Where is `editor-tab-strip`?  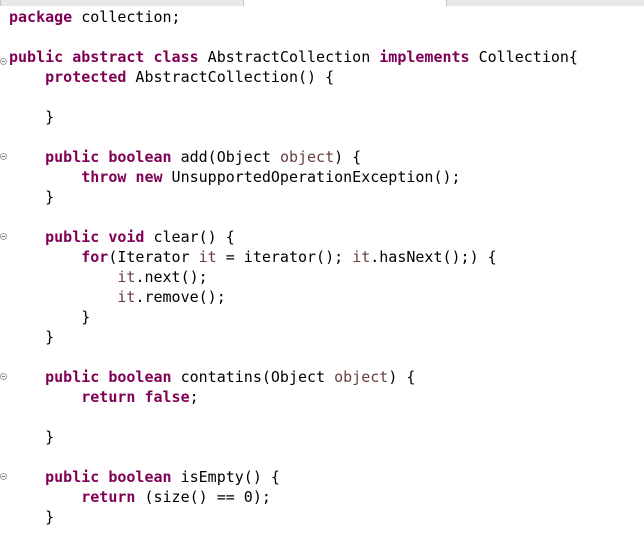
editor-tab-strip is located at coordinates (322, 3).